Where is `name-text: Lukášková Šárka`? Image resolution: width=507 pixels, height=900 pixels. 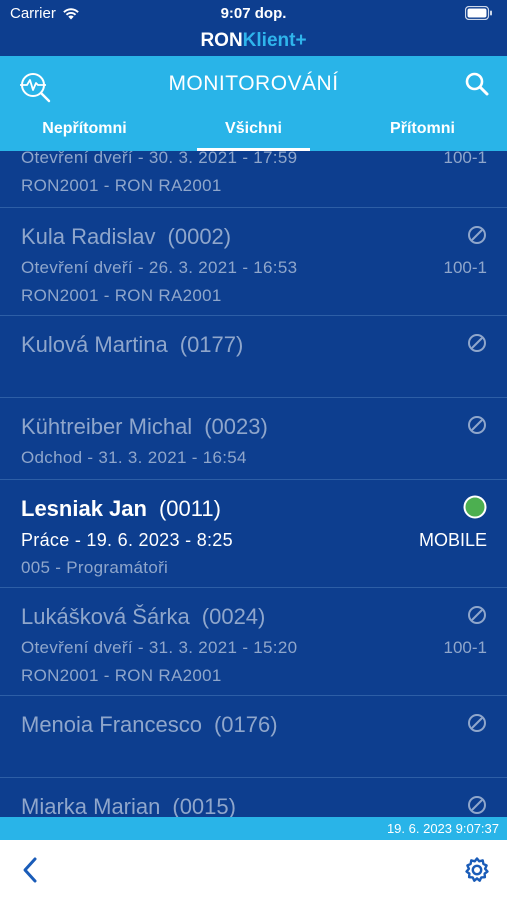
name-text: Lukášková Šárka is located at coordinates (105, 616).